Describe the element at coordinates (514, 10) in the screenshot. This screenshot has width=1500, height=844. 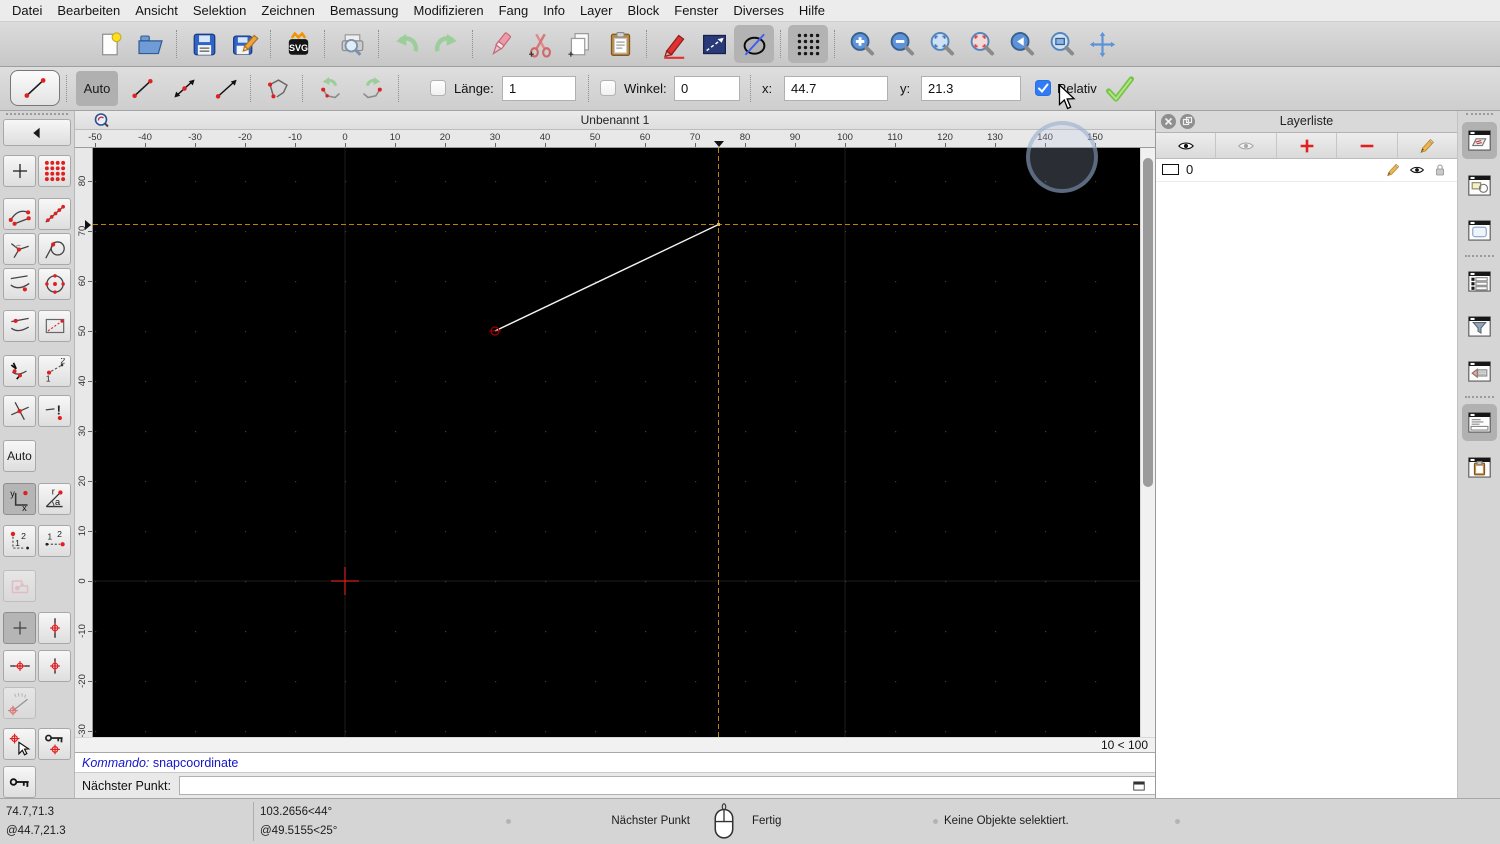
I see `menu-fang: Fang` at that location.